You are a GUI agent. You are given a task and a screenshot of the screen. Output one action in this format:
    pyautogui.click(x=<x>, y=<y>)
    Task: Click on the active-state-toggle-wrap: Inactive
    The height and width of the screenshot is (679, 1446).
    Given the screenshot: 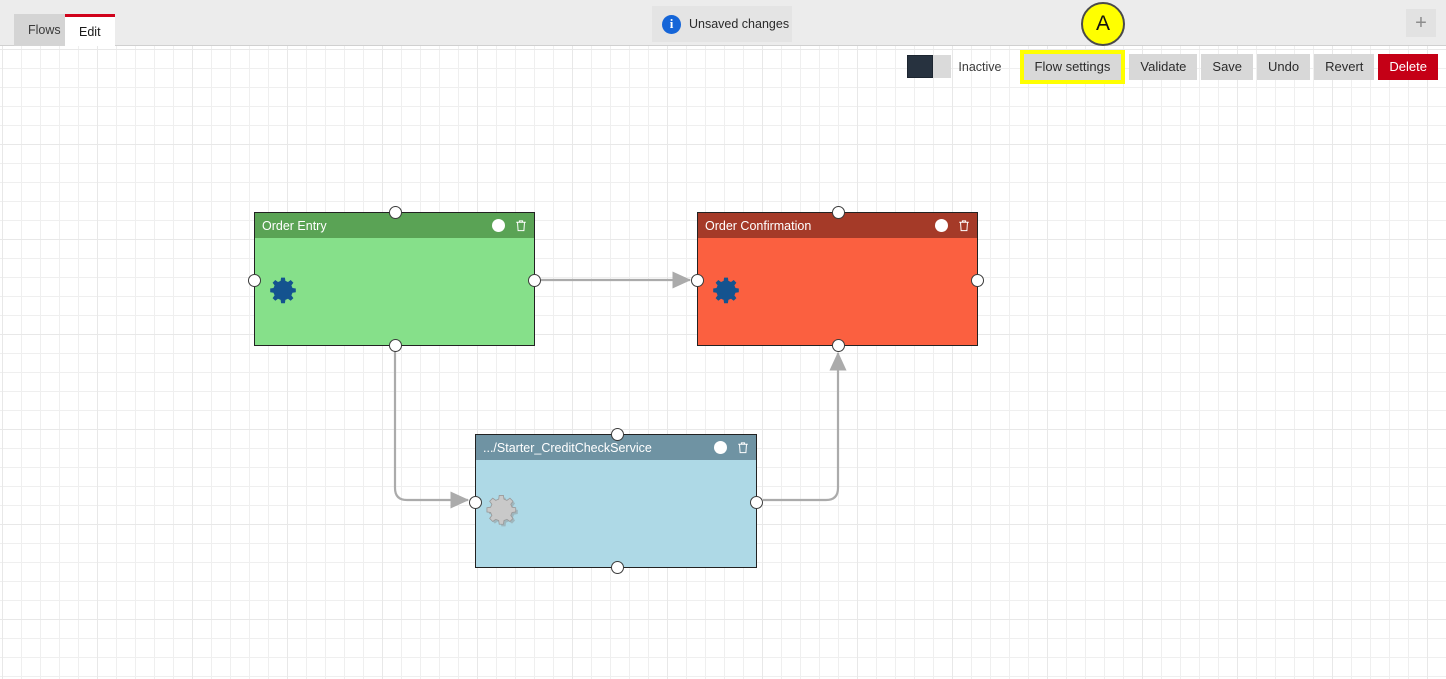 What is the action you would take?
    pyautogui.click(x=954, y=66)
    